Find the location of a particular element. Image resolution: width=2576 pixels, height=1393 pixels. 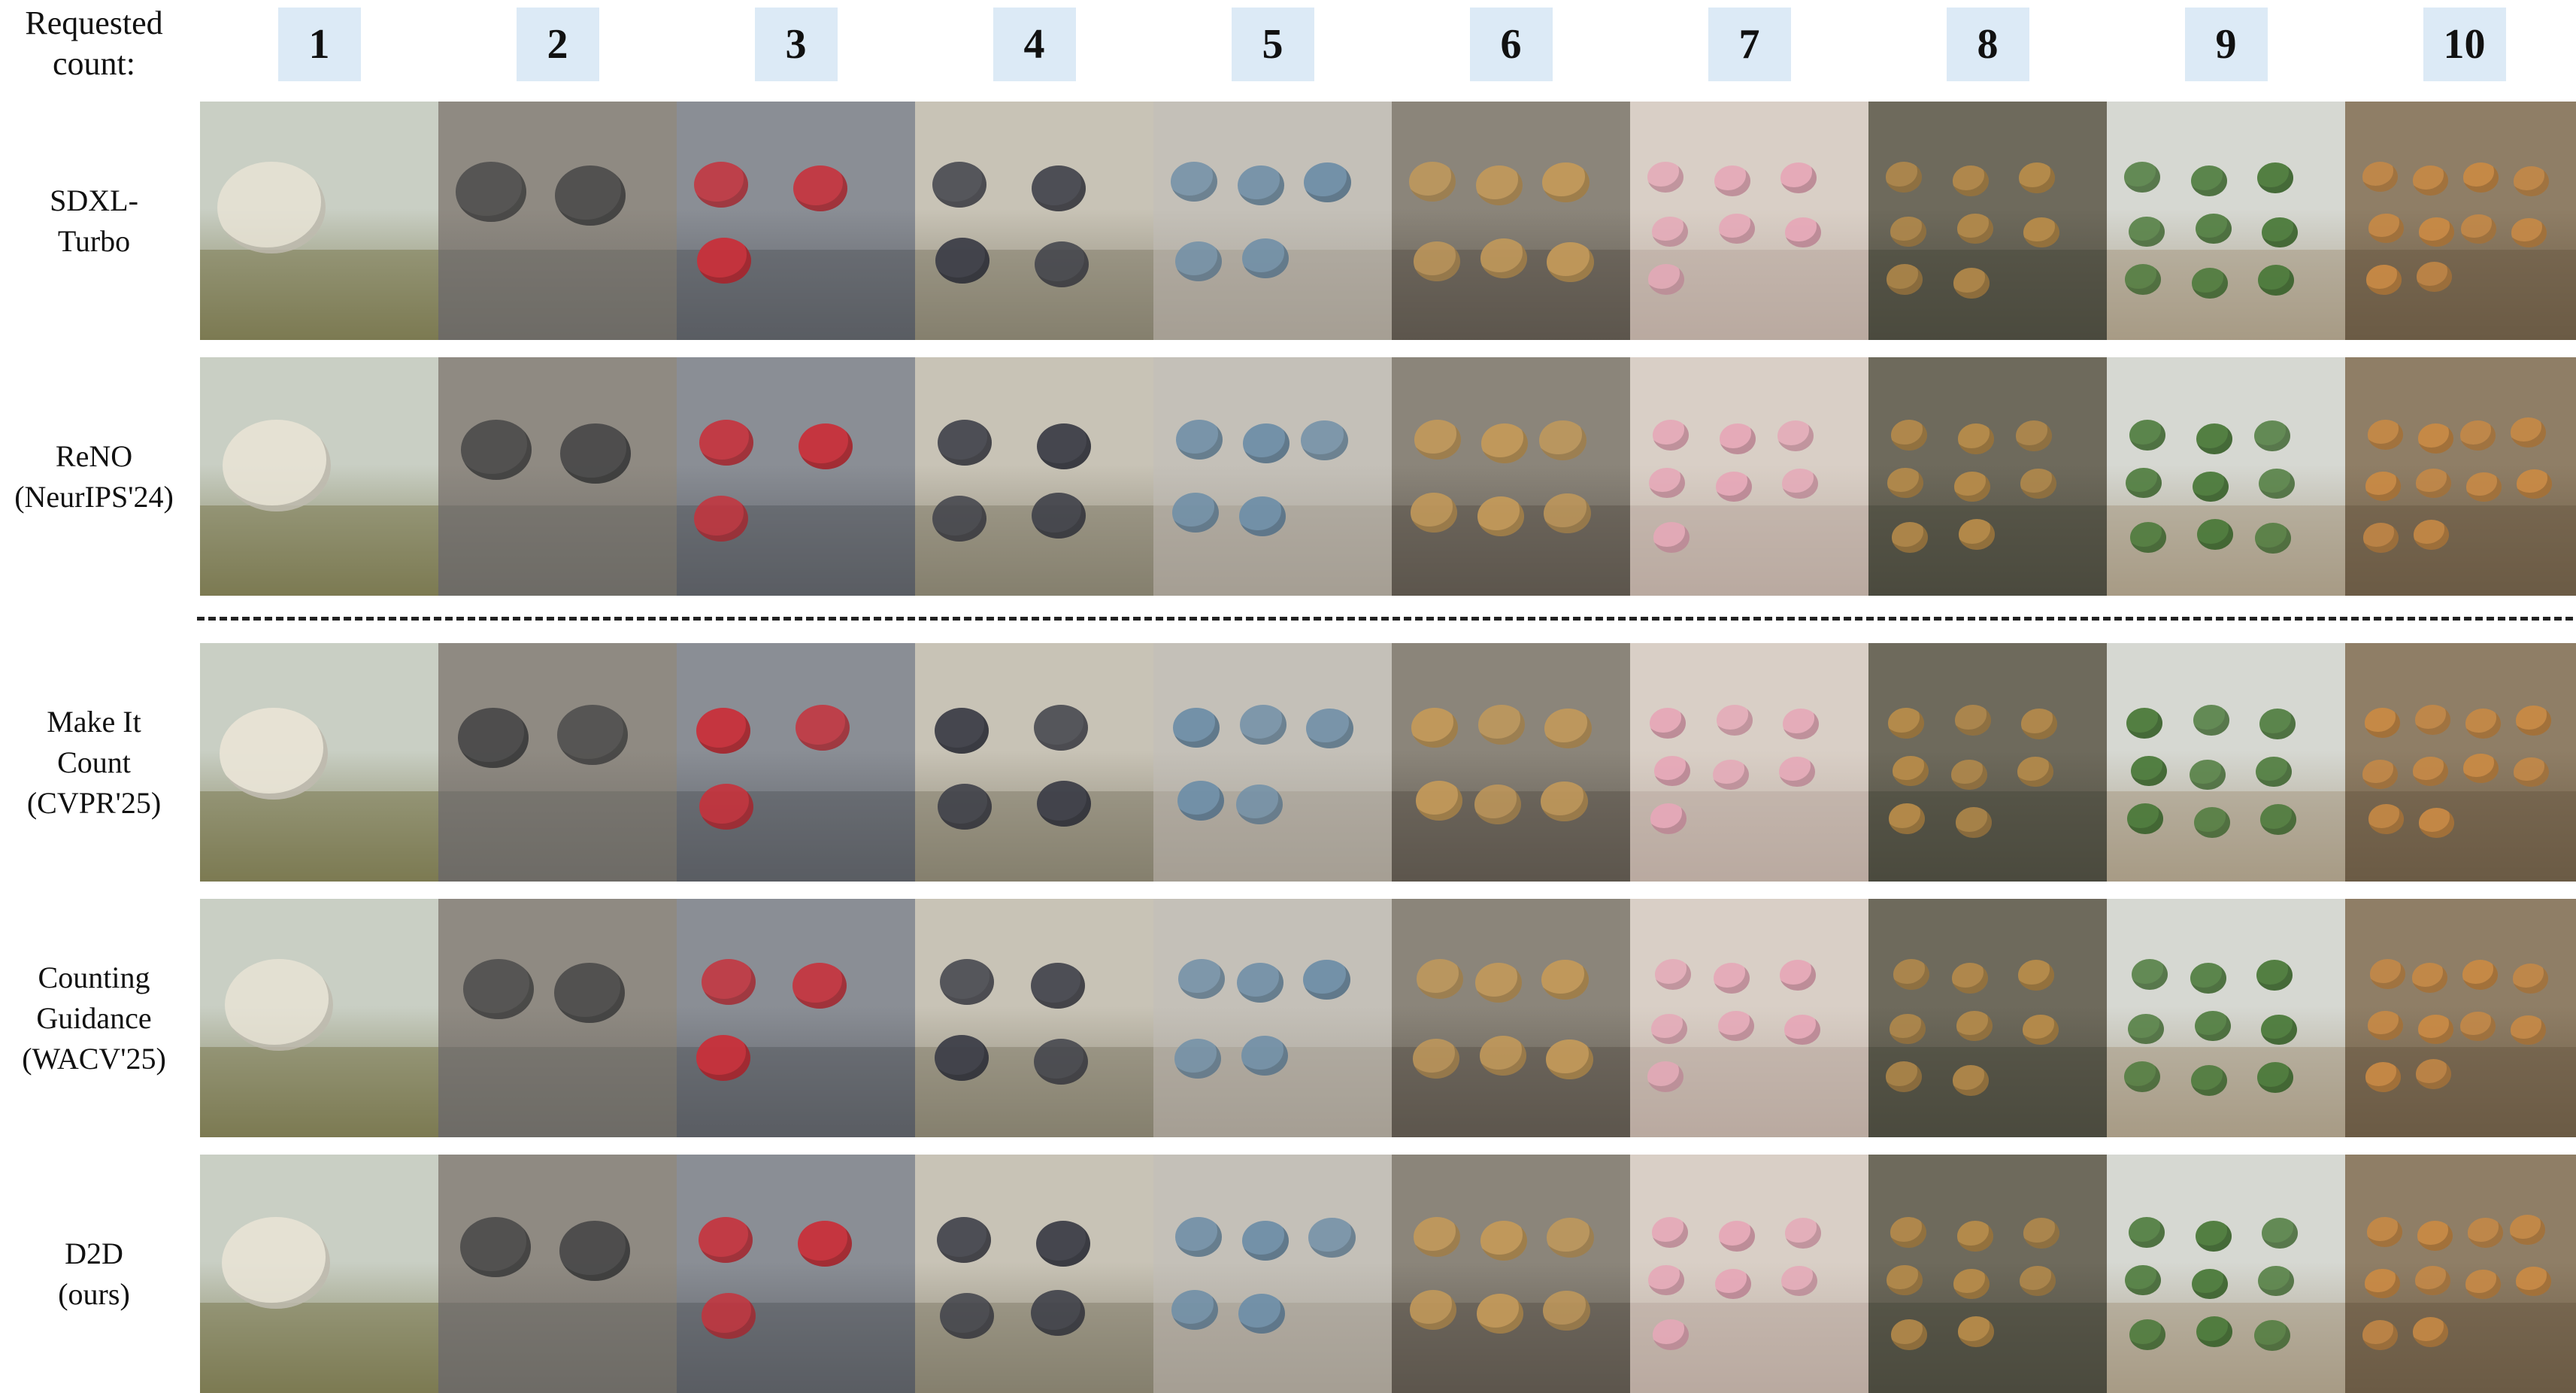

count-badge-4: 4 is located at coordinates (1034, 44).